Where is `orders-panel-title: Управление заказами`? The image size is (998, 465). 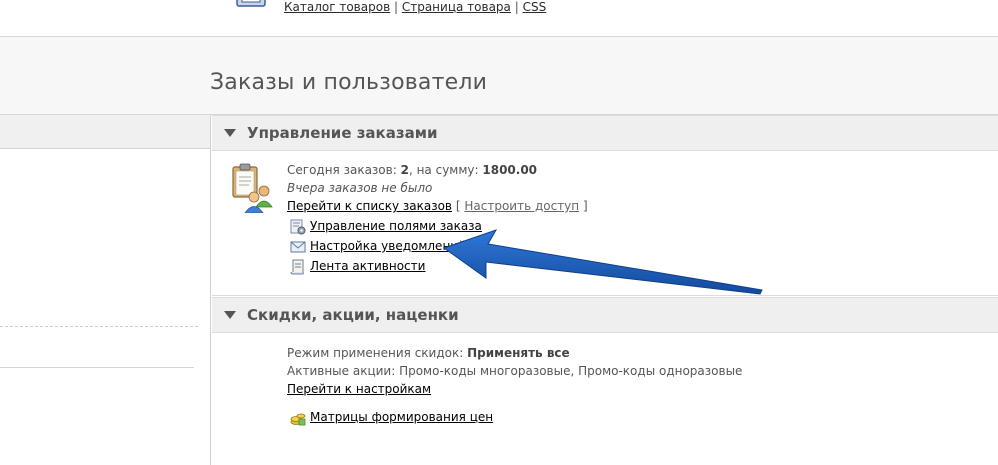 orders-panel-title: Управление заказами is located at coordinates (342, 133).